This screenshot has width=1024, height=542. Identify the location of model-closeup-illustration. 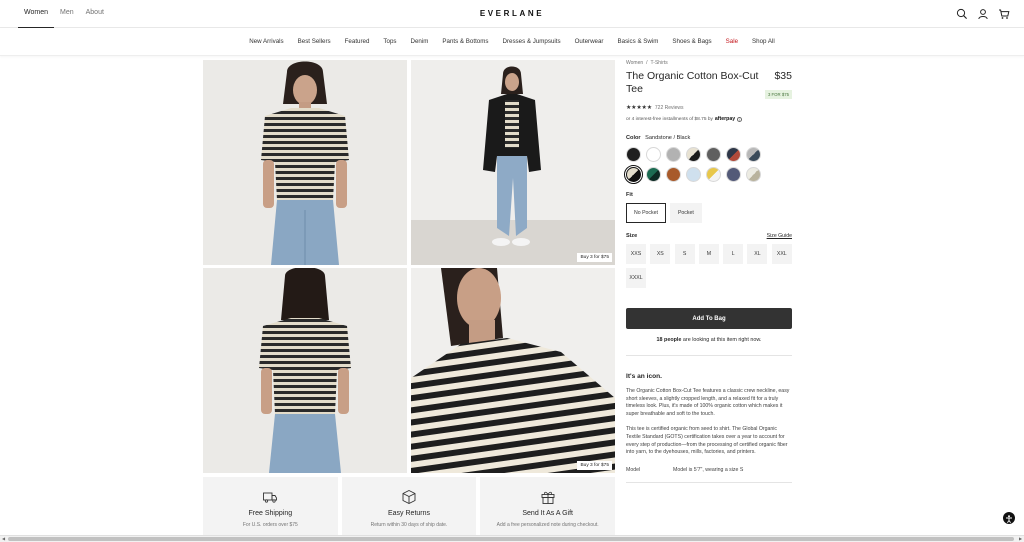
(513, 370).